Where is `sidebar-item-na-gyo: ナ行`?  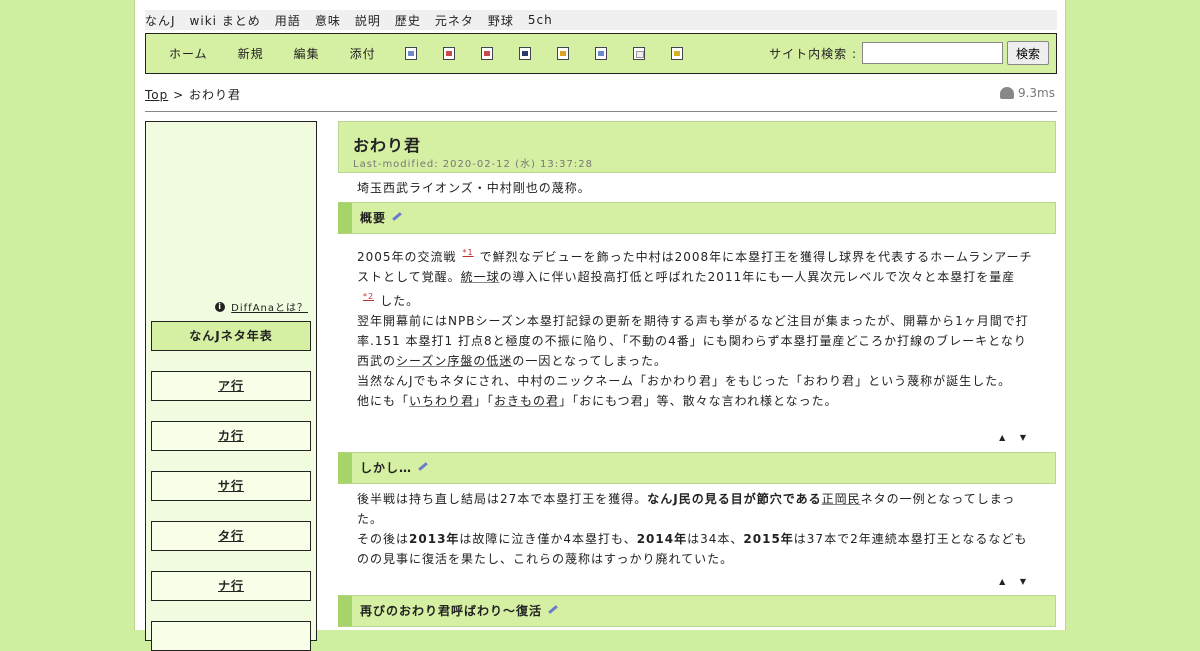
sidebar-item-na-gyo: ナ行 is located at coordinates (231, 586).